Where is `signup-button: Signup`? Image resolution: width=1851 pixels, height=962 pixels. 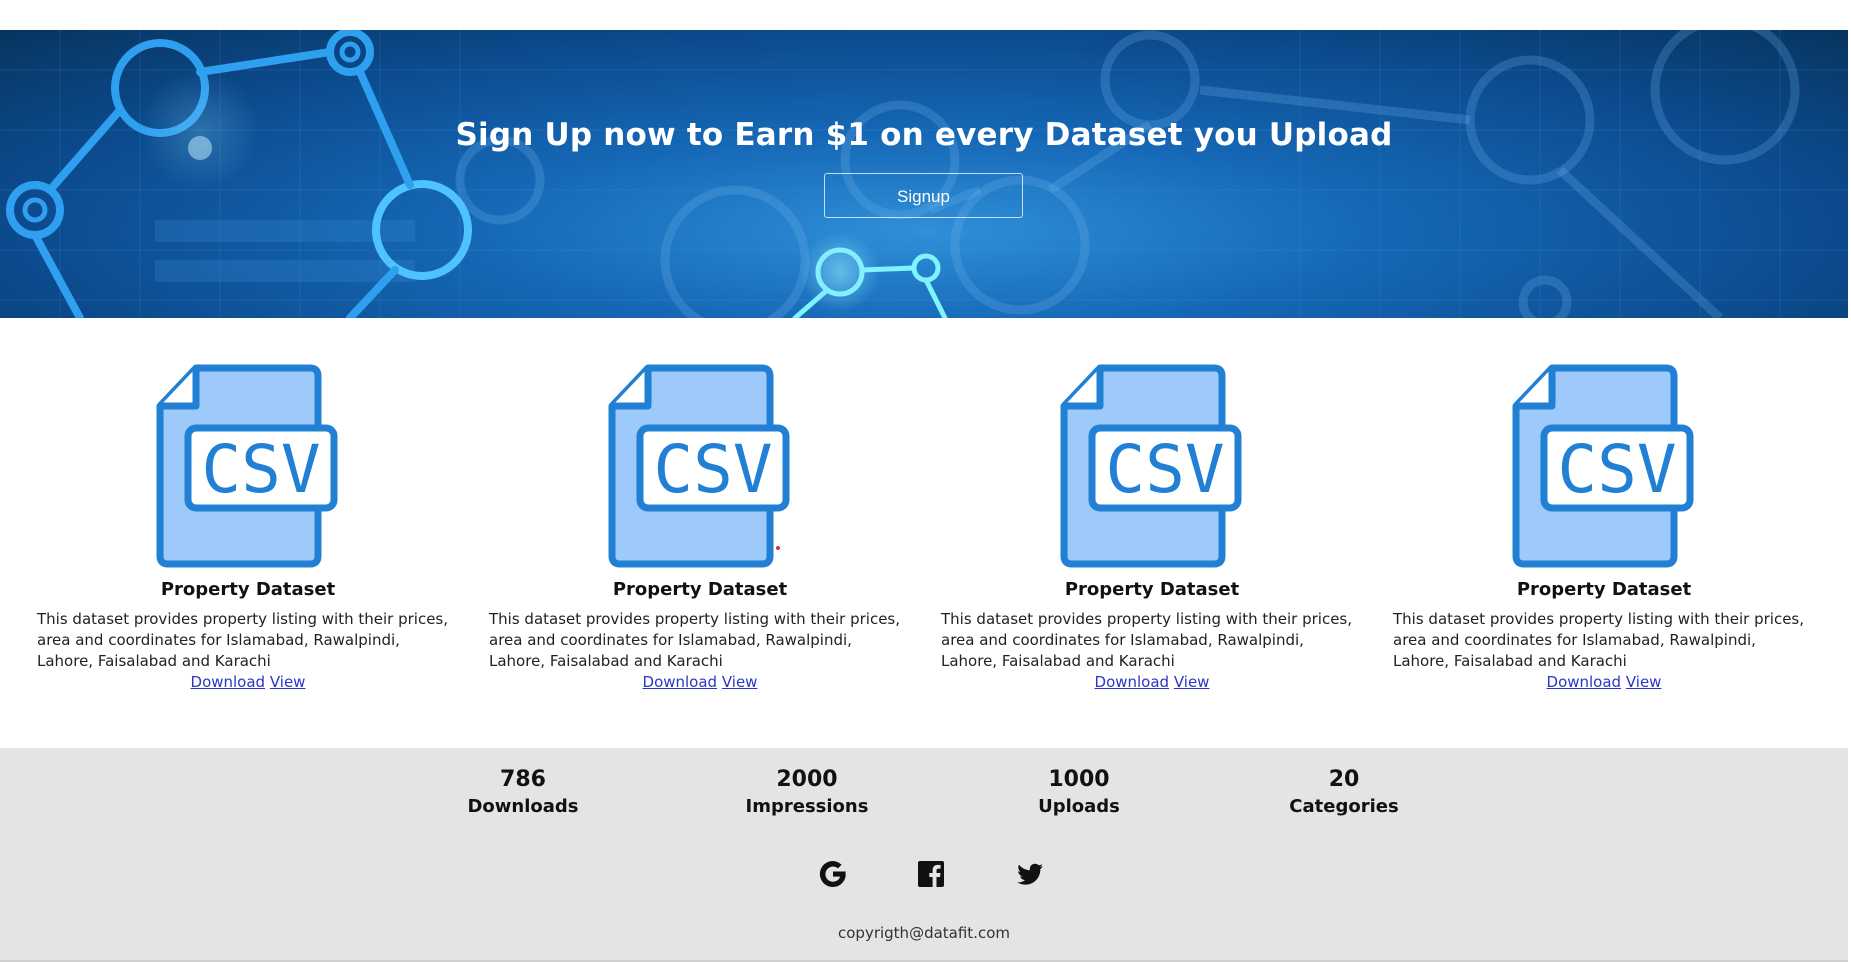 signup-button: Signup is located at coordinates (923, 195).